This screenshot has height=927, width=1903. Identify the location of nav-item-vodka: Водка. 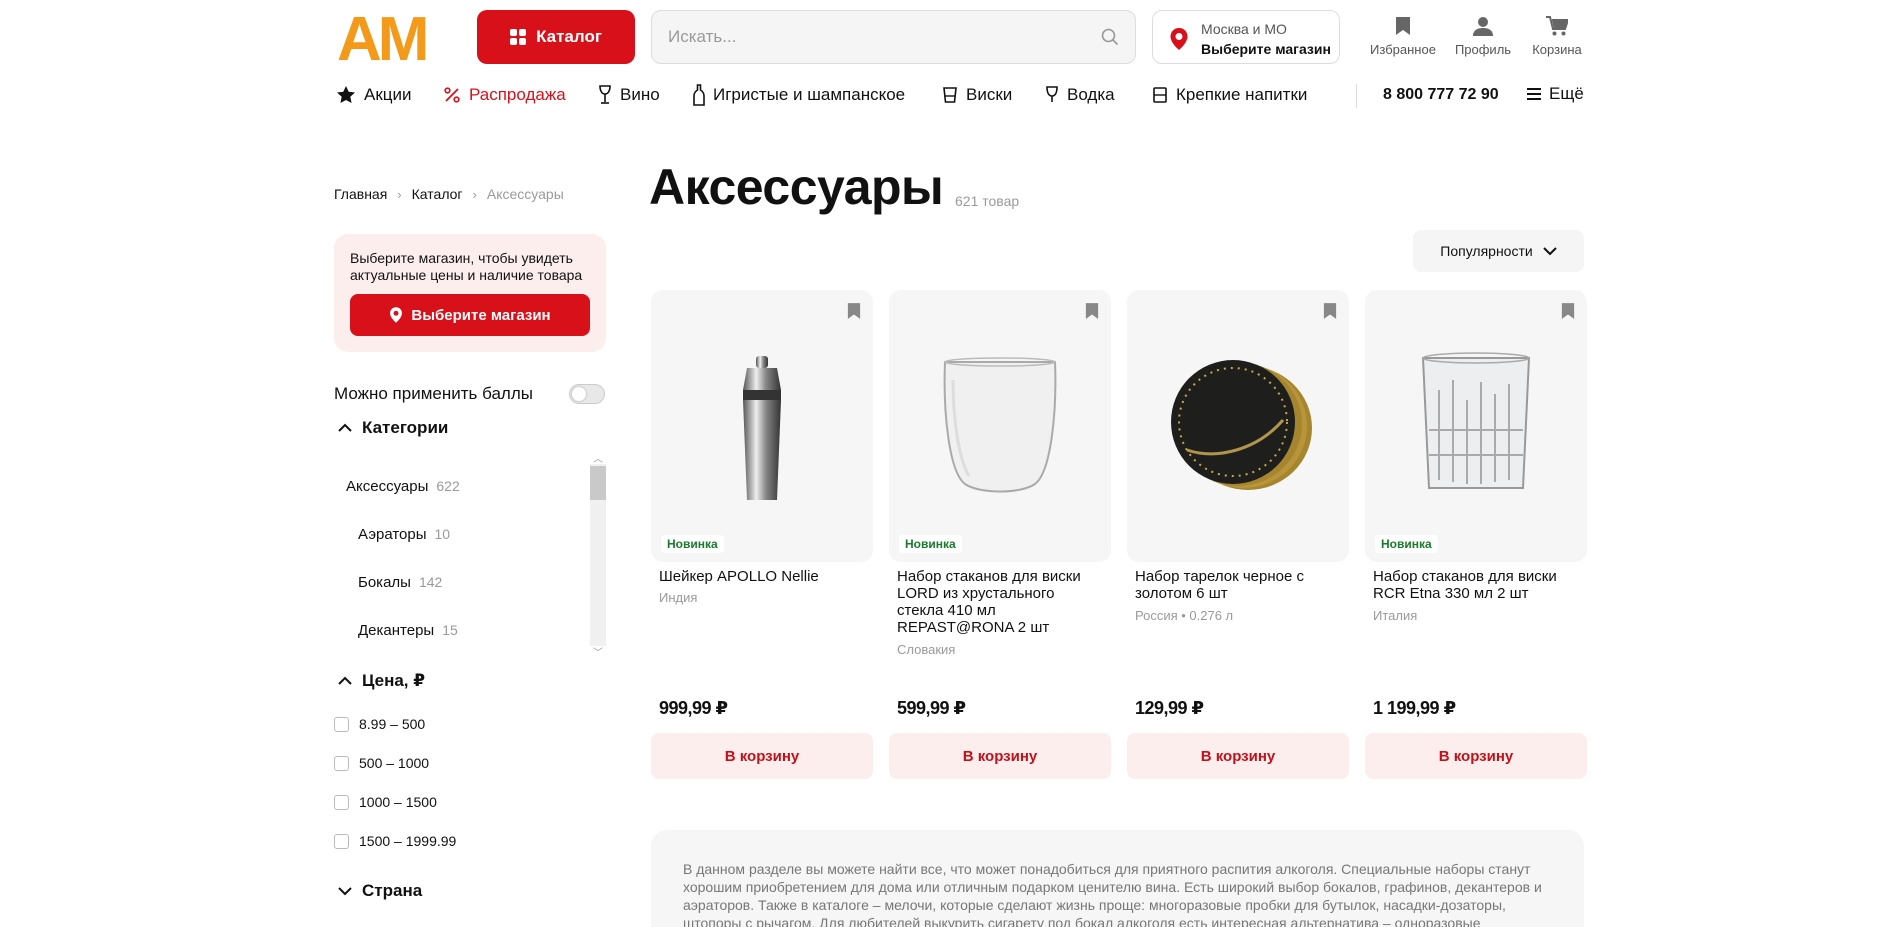
(1080, 95).